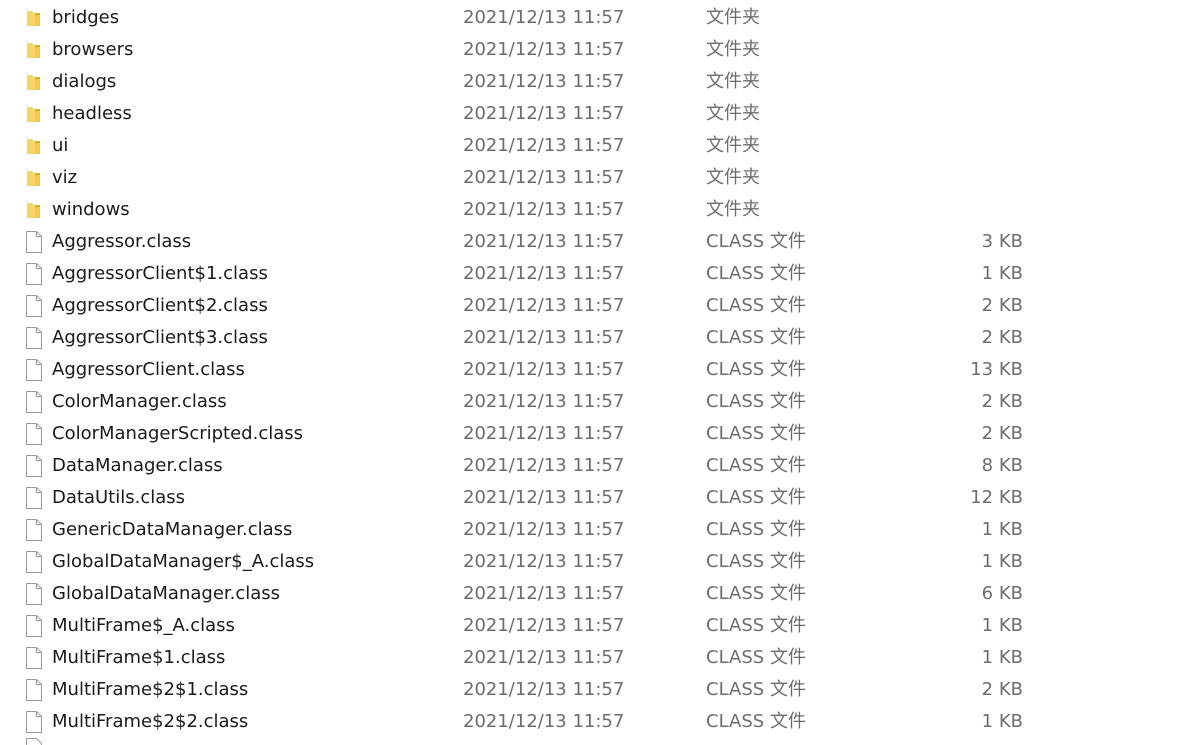 This screenshot has width=1192, height=745. I want to click on folder-row: viz 2021/12/13 11:57 文件夹, so click(596, 178).